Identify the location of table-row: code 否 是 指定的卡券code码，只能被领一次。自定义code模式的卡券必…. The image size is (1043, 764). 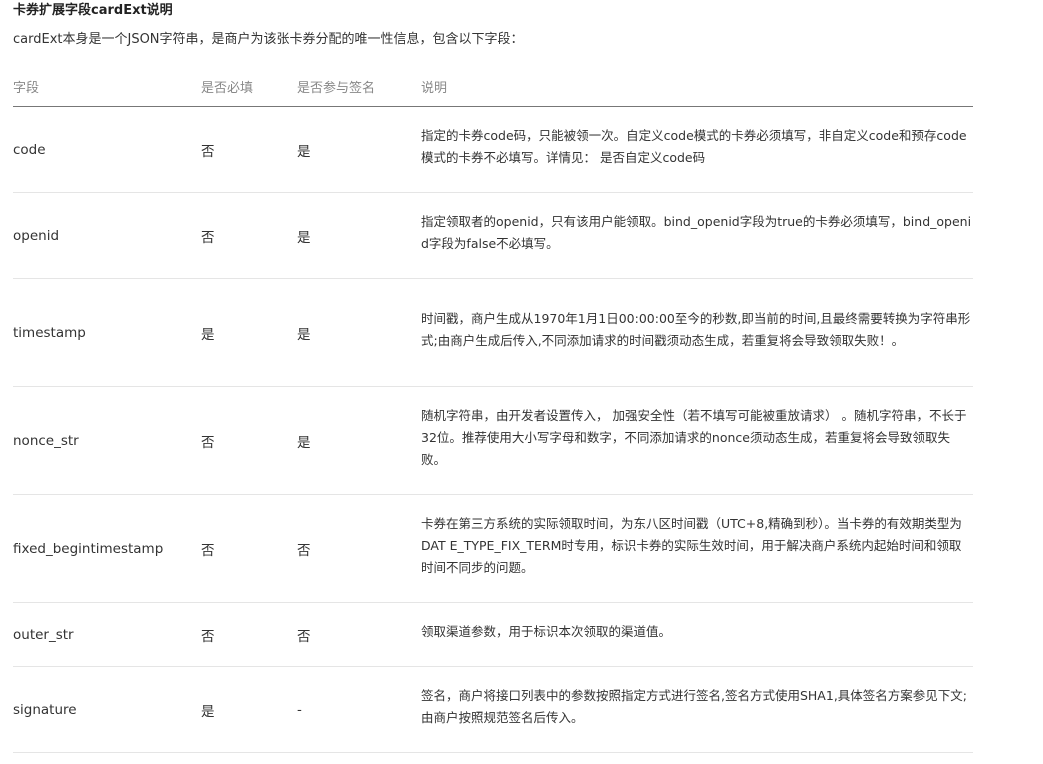
(493, 149).